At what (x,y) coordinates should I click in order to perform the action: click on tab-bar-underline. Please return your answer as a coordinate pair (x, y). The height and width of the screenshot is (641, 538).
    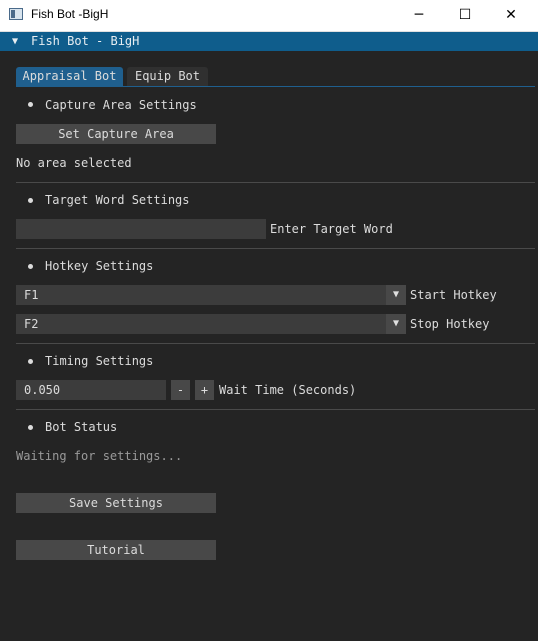
    Looking at the image, I should click on (275, 86).